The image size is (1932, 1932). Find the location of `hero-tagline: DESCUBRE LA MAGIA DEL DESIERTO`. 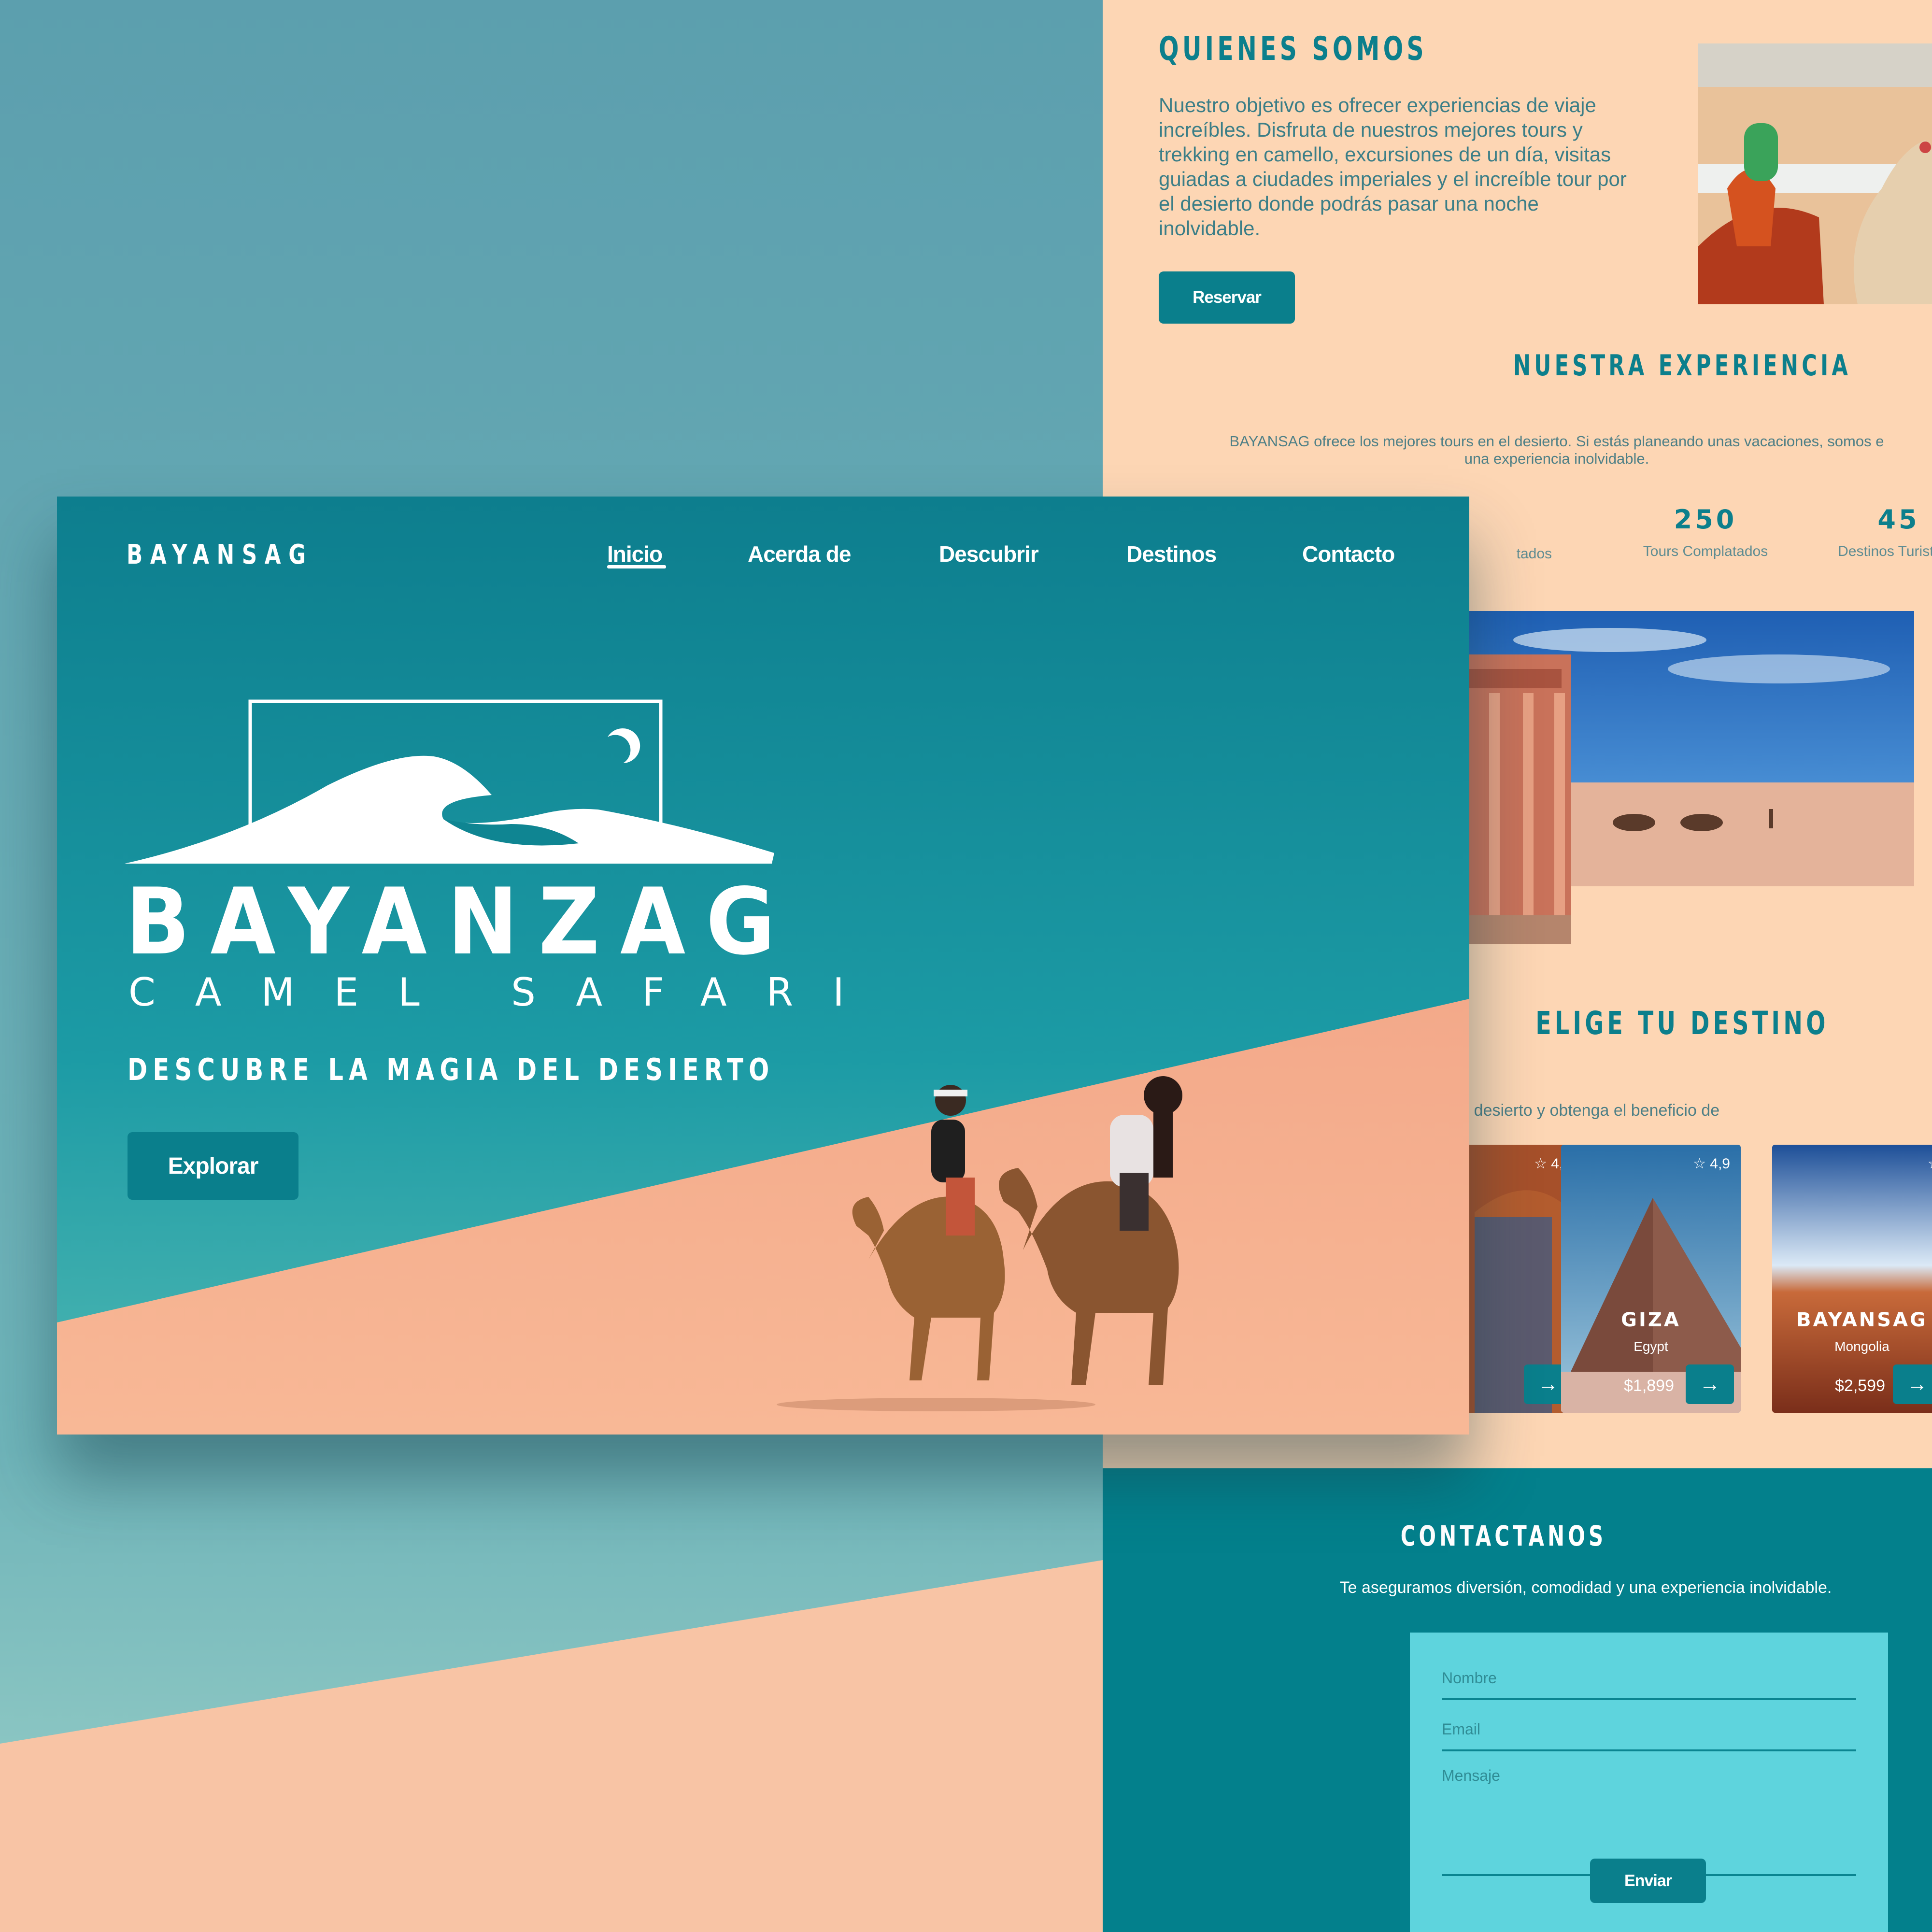

hero-tagline: DESCUBRE LA MAGIA DEL DESIERTO is located at coordinates (451, 1069).